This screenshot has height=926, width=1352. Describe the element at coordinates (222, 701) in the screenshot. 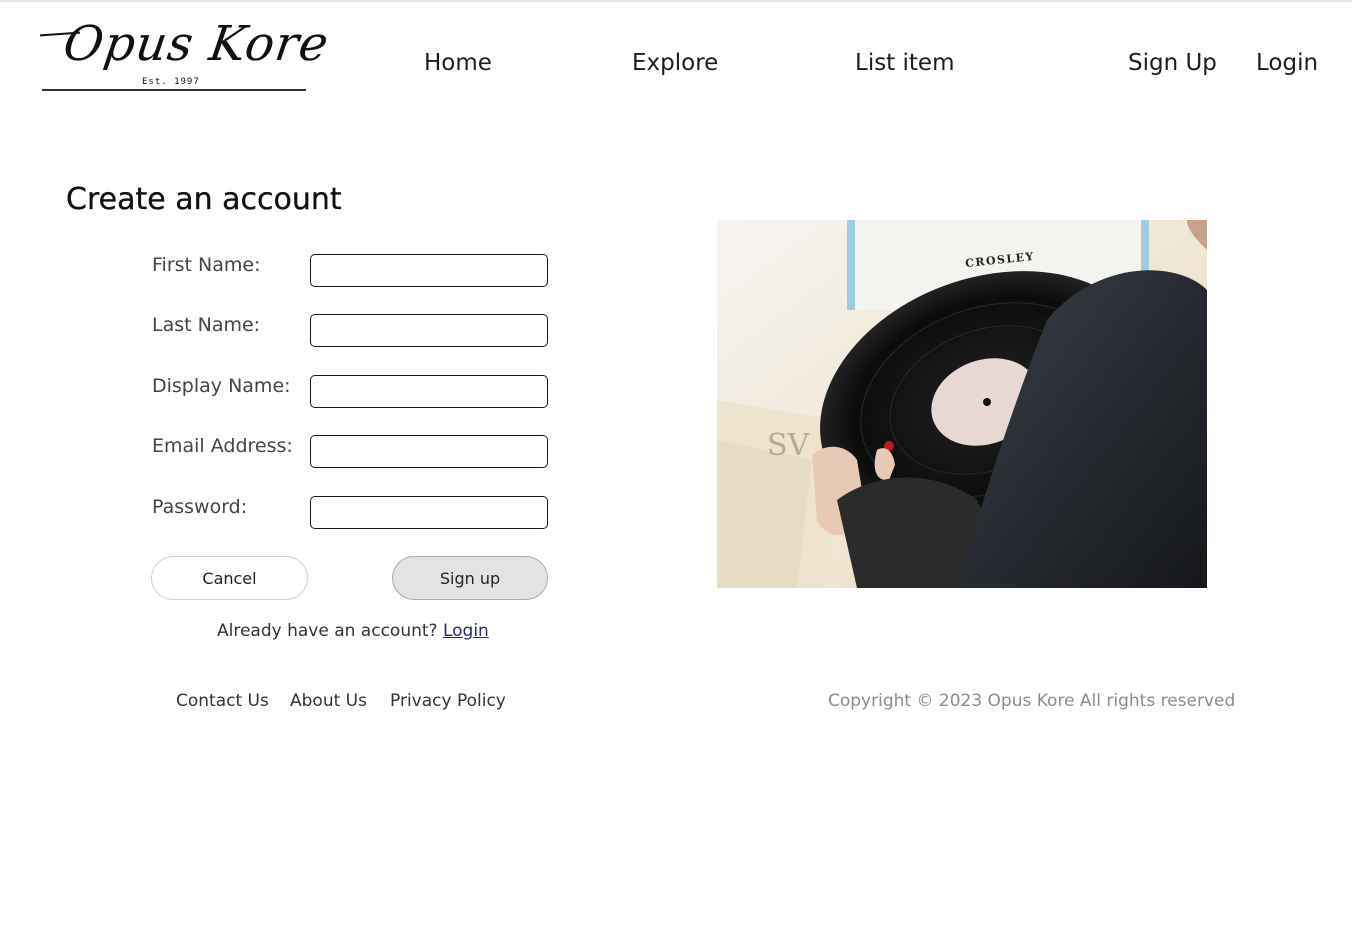

I see `footer-contact-link: Contact Us` at that location.